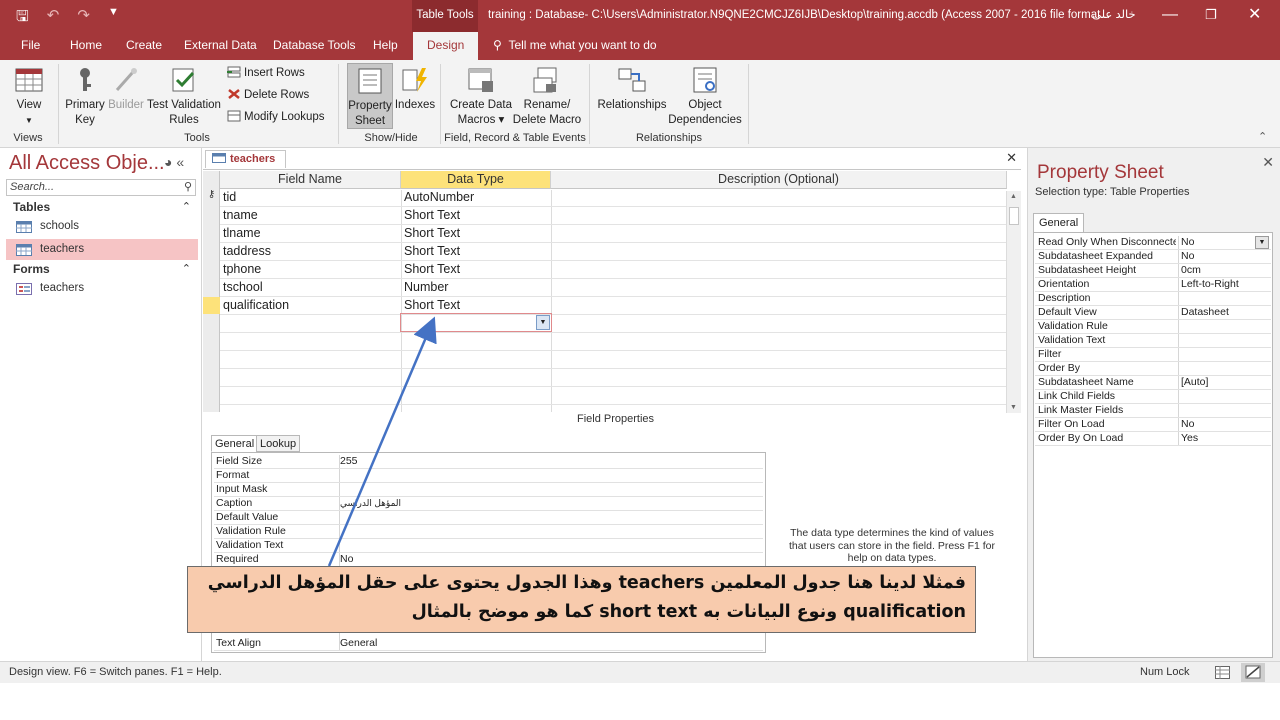 The image size is (1280, 720). Describe the element at coordinates (276, 117) in the screenshot. I see `modify-lookups-button: Modify Lookups` at that location.